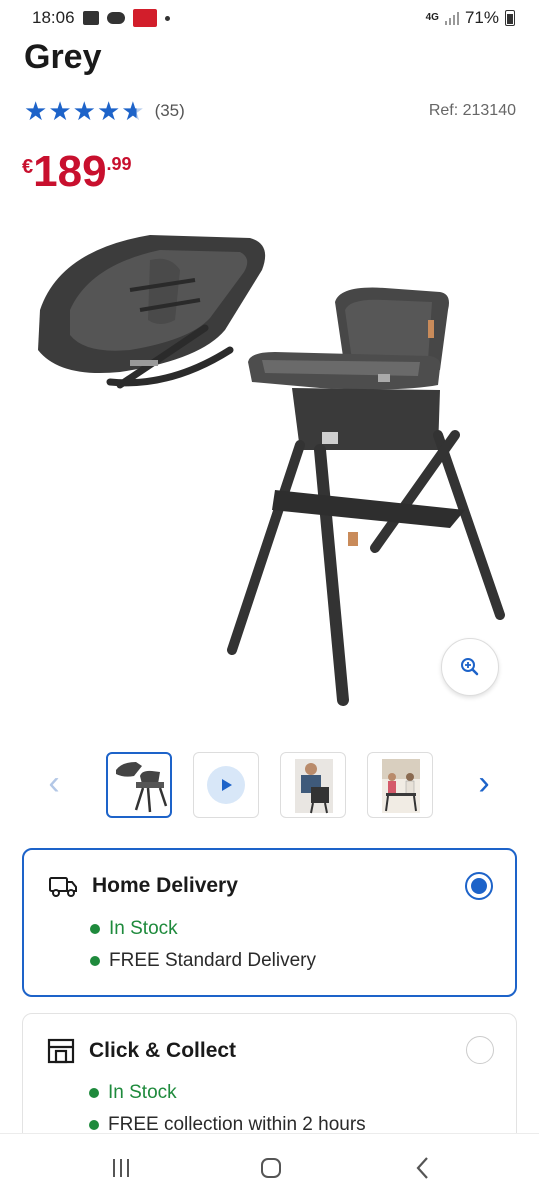 The image size is (539, 1200). I want to click on back-button, so click(423, 1168).